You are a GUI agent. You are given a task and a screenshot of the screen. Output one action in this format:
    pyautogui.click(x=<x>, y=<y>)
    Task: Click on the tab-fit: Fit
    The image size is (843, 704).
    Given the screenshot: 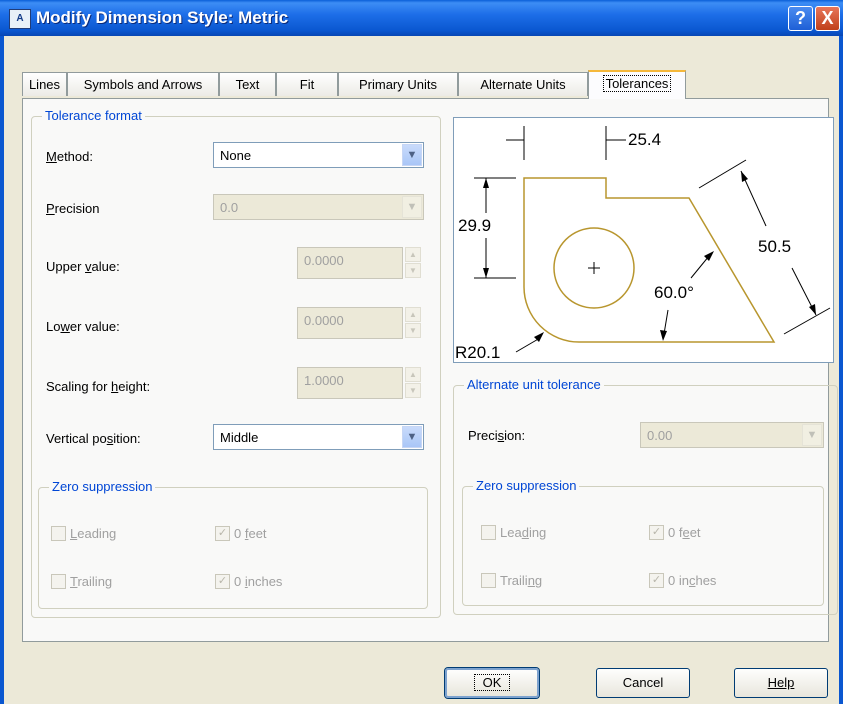 What is the action you would take?
    pyautogui.click(x=307, y=84)
    